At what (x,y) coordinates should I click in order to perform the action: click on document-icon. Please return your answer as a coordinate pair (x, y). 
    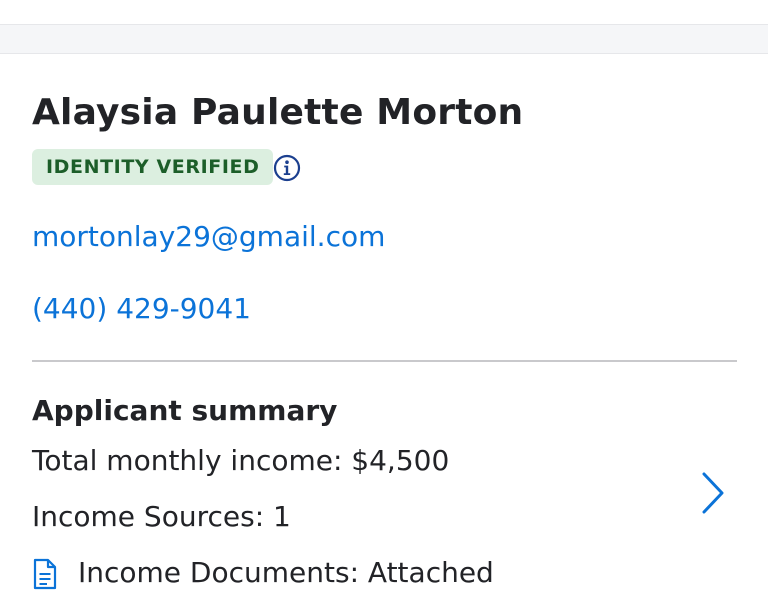
    Looking at the image, I should click on (45, 574).